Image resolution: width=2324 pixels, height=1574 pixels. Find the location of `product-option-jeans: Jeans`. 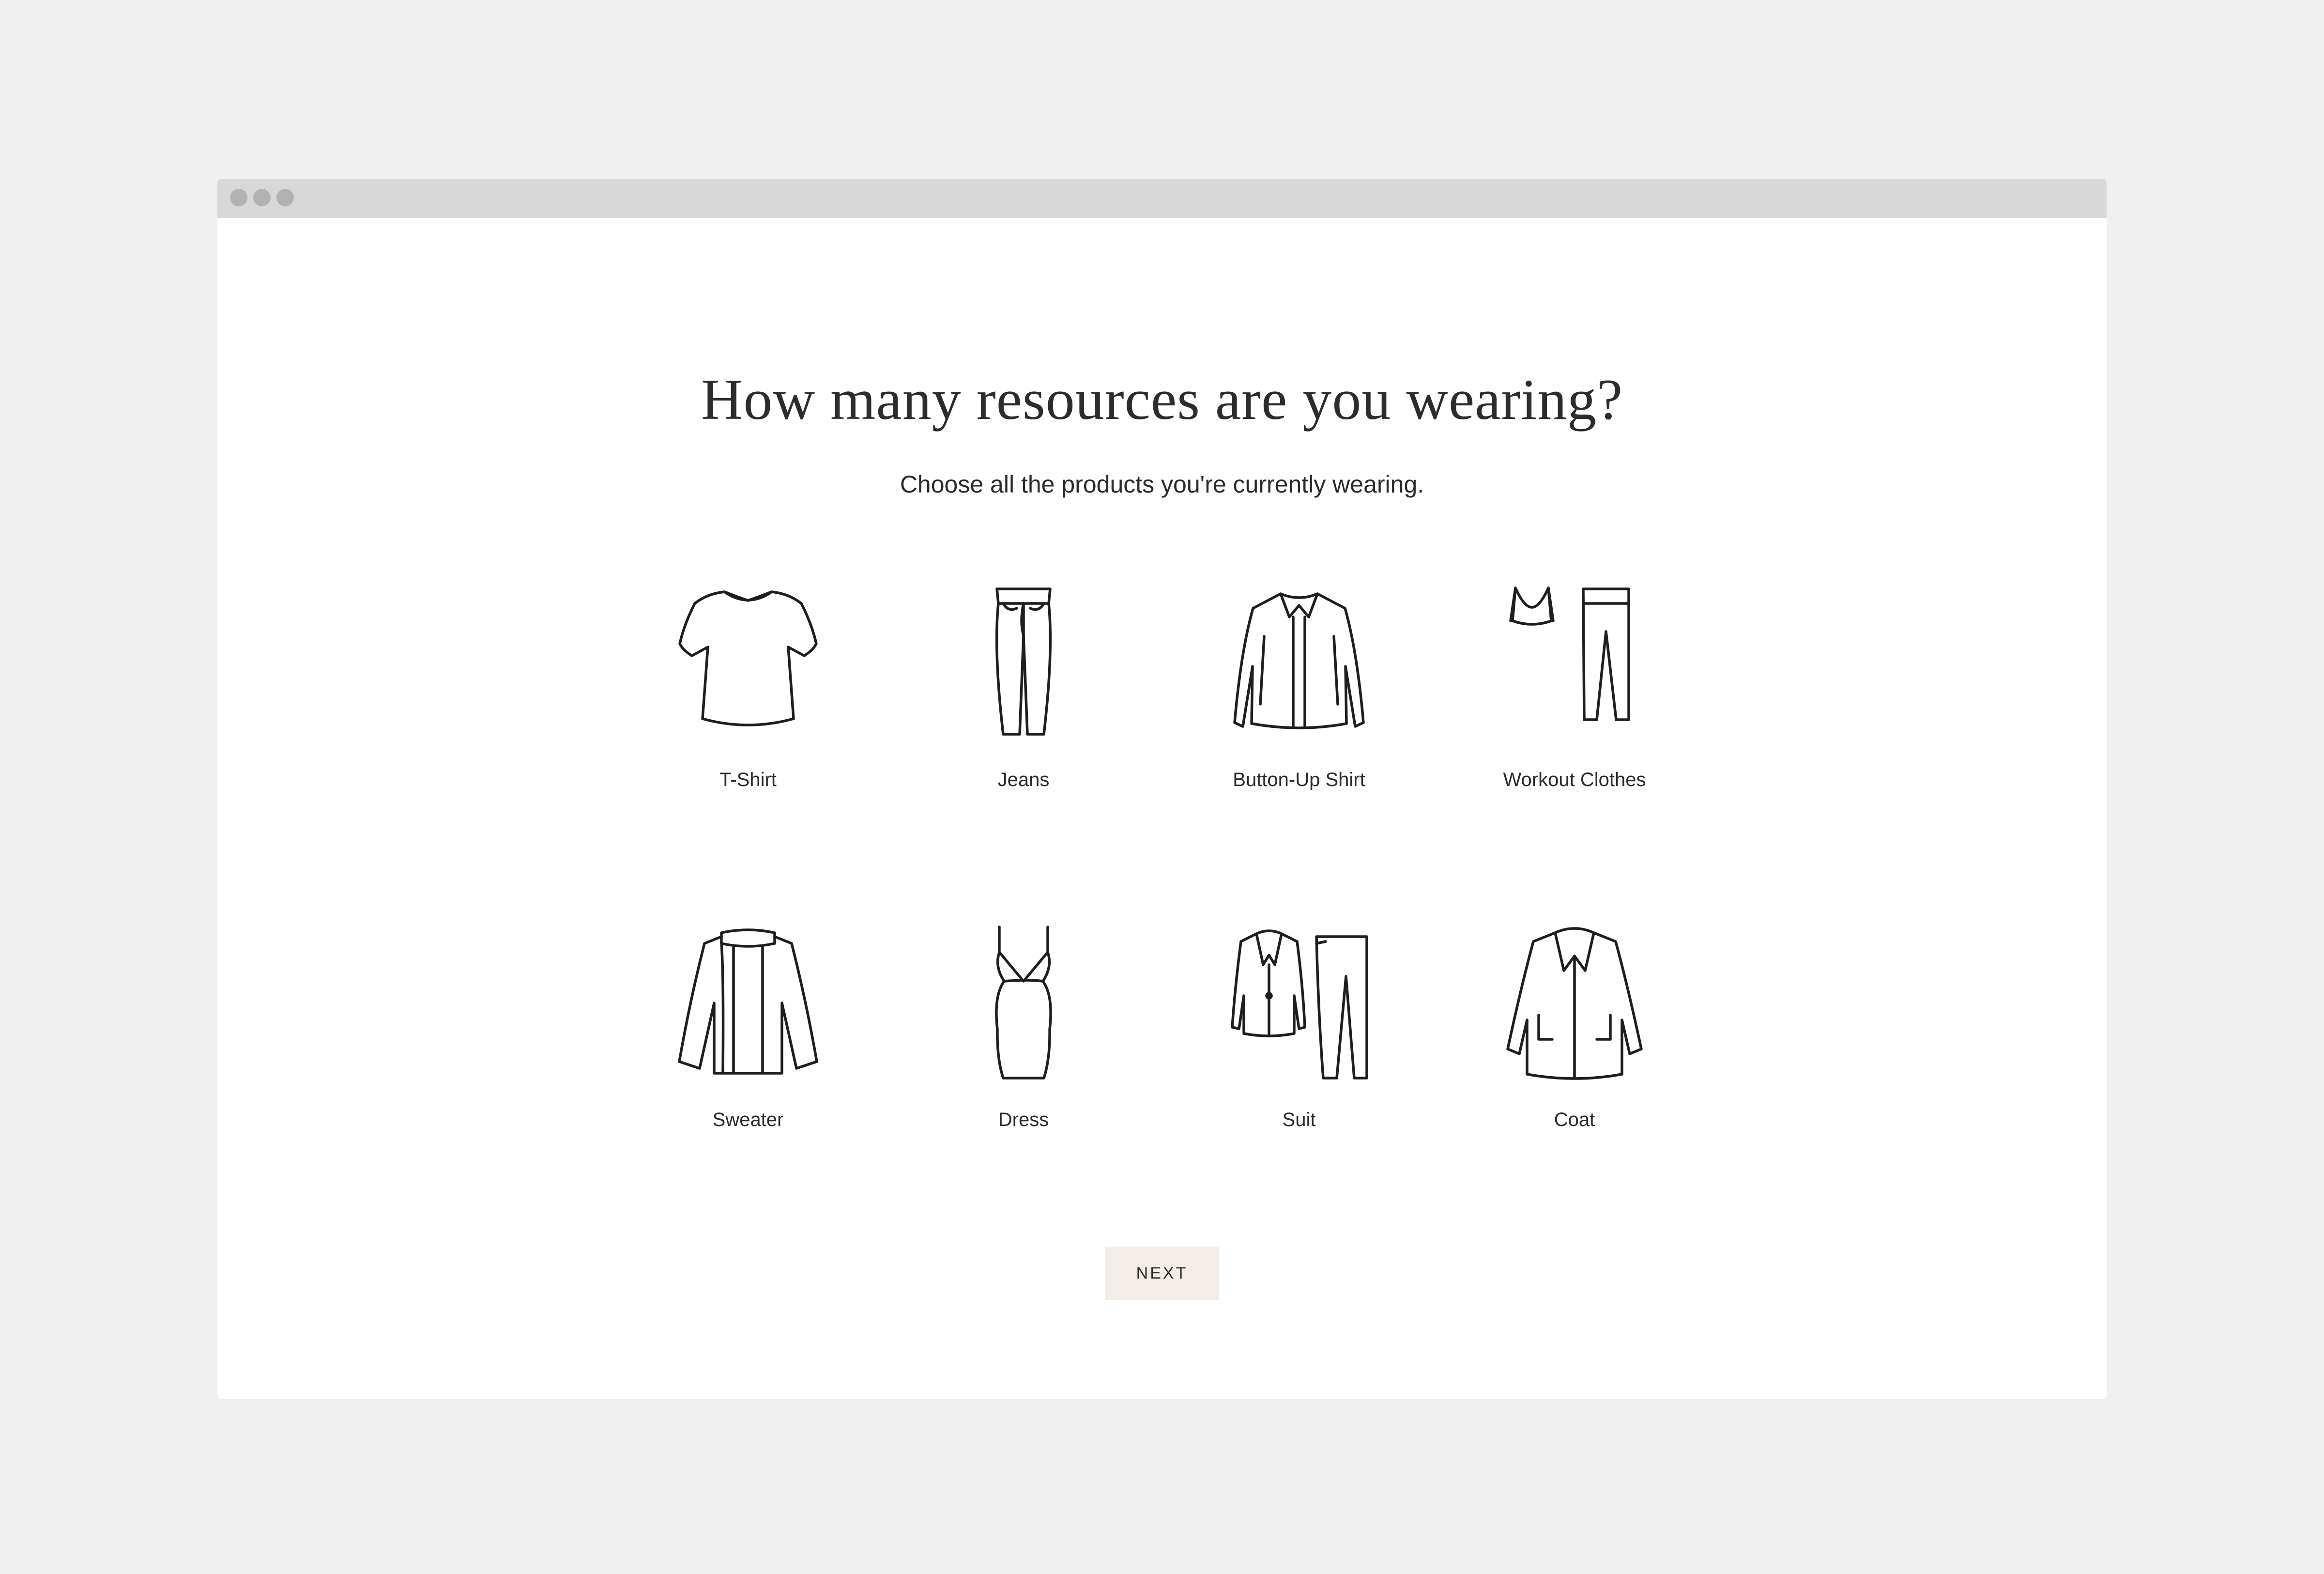

product-option-jeans: Jeans is located at coordinates (1024, 704).